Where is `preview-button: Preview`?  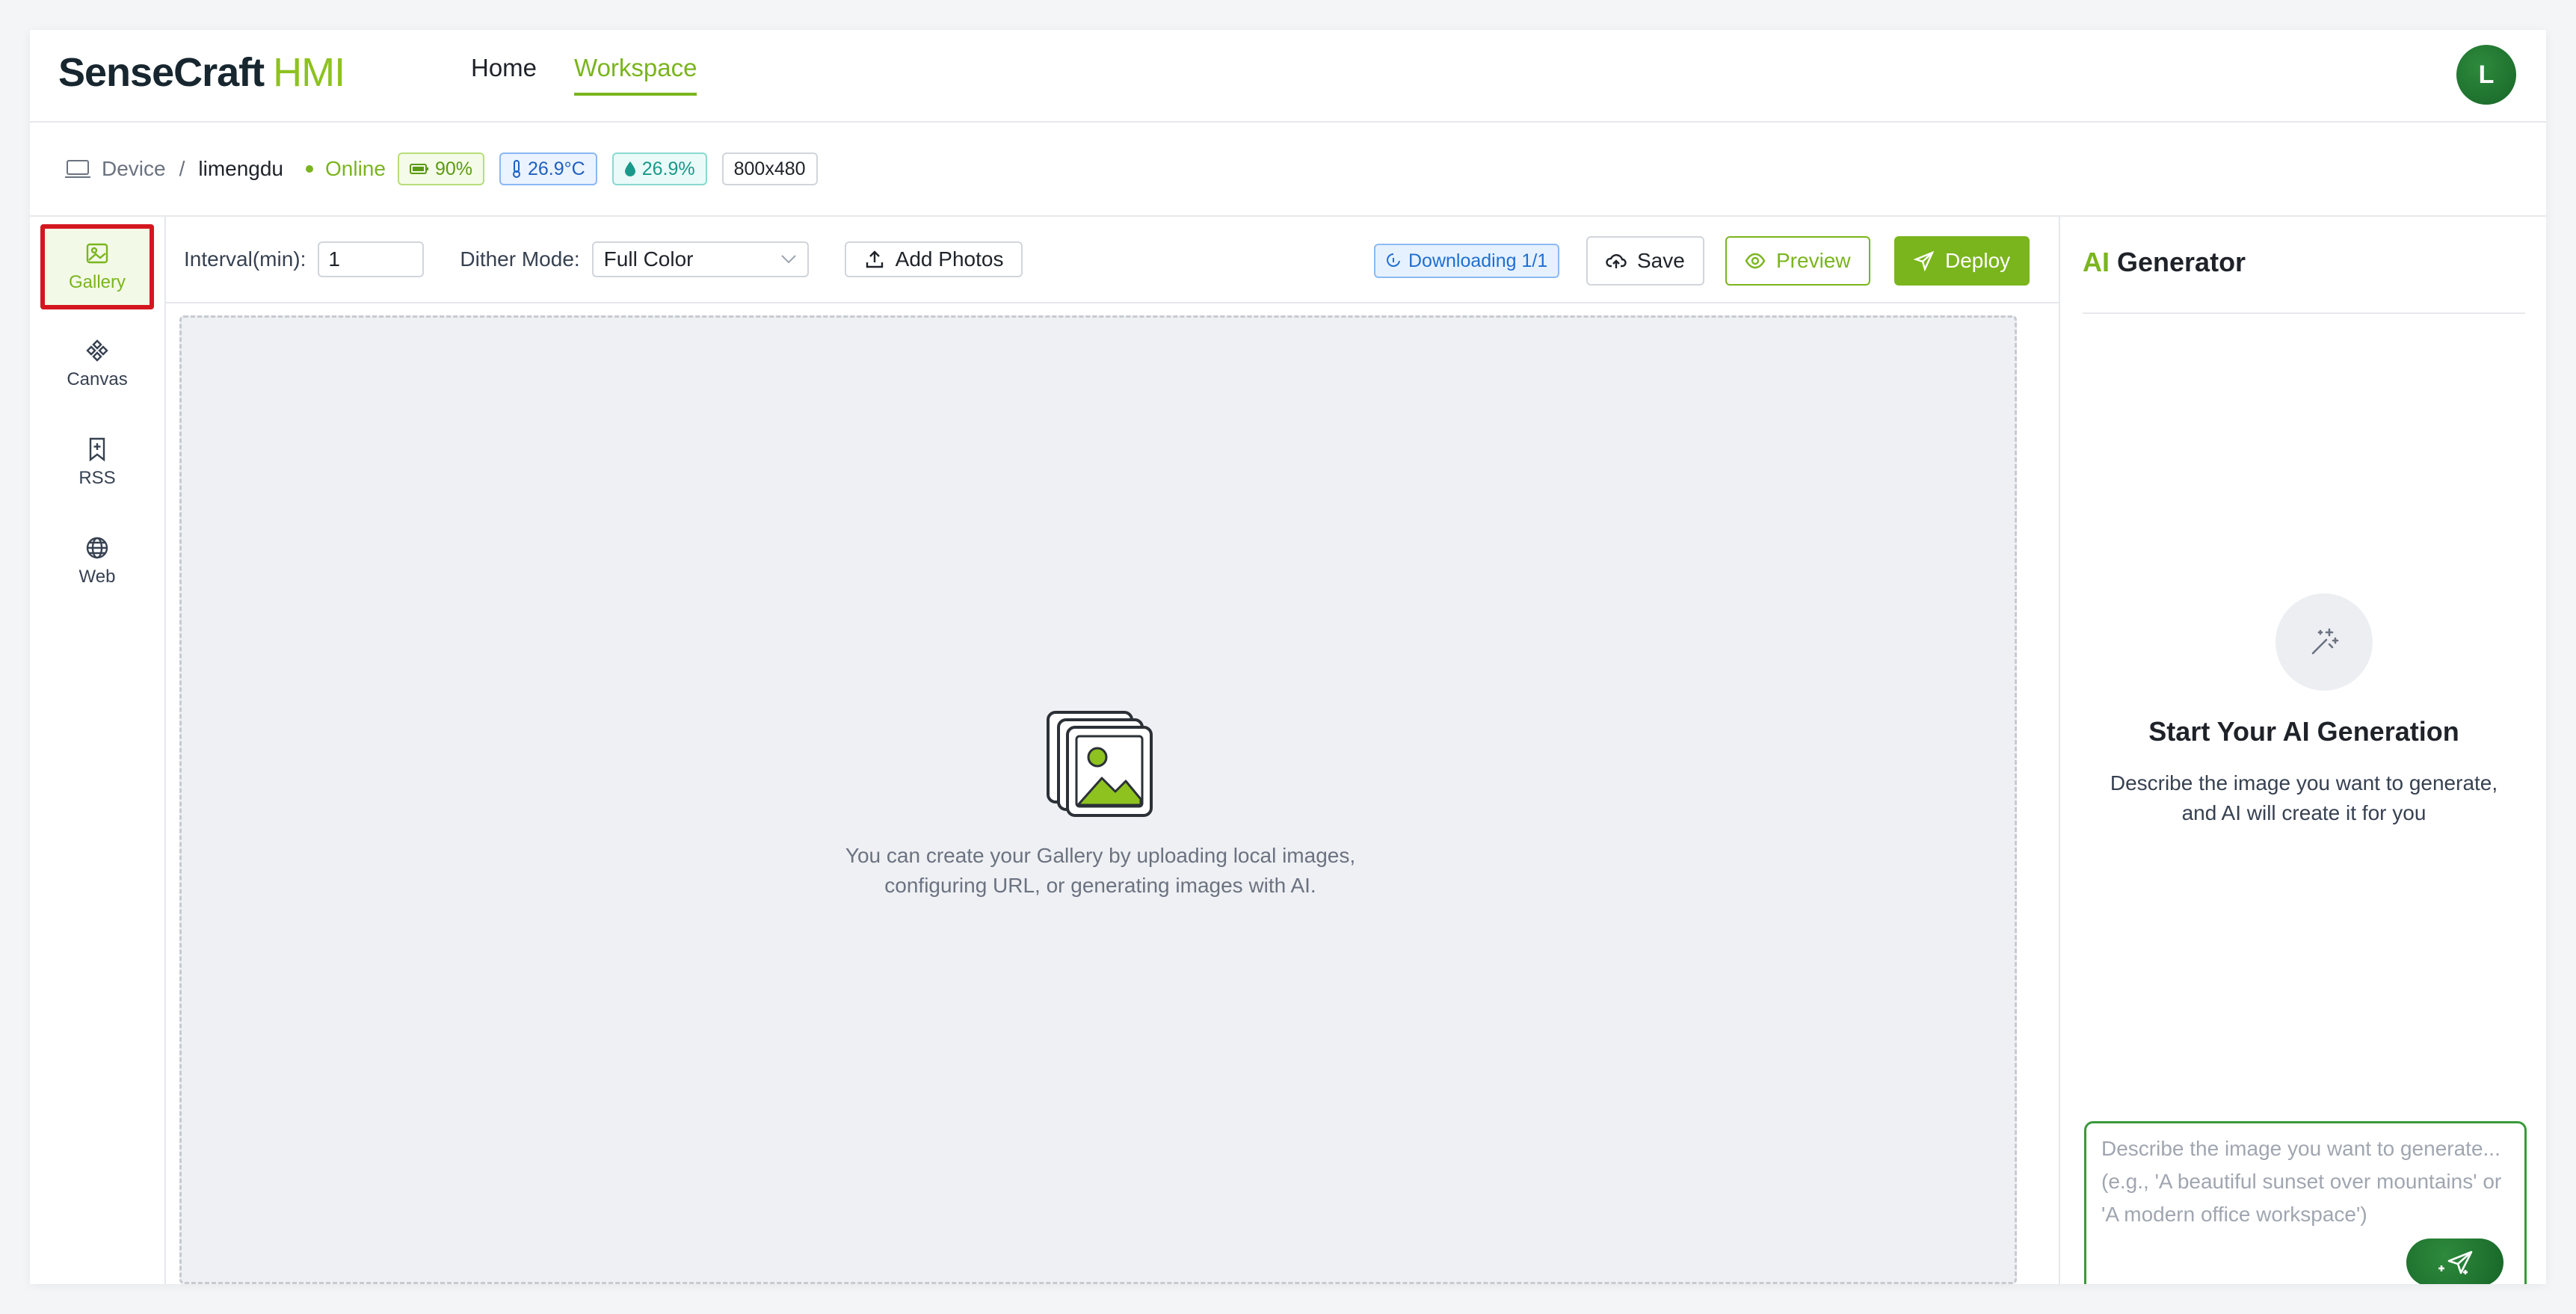
preview-button: Preview is located at coordinates (1797, 261).